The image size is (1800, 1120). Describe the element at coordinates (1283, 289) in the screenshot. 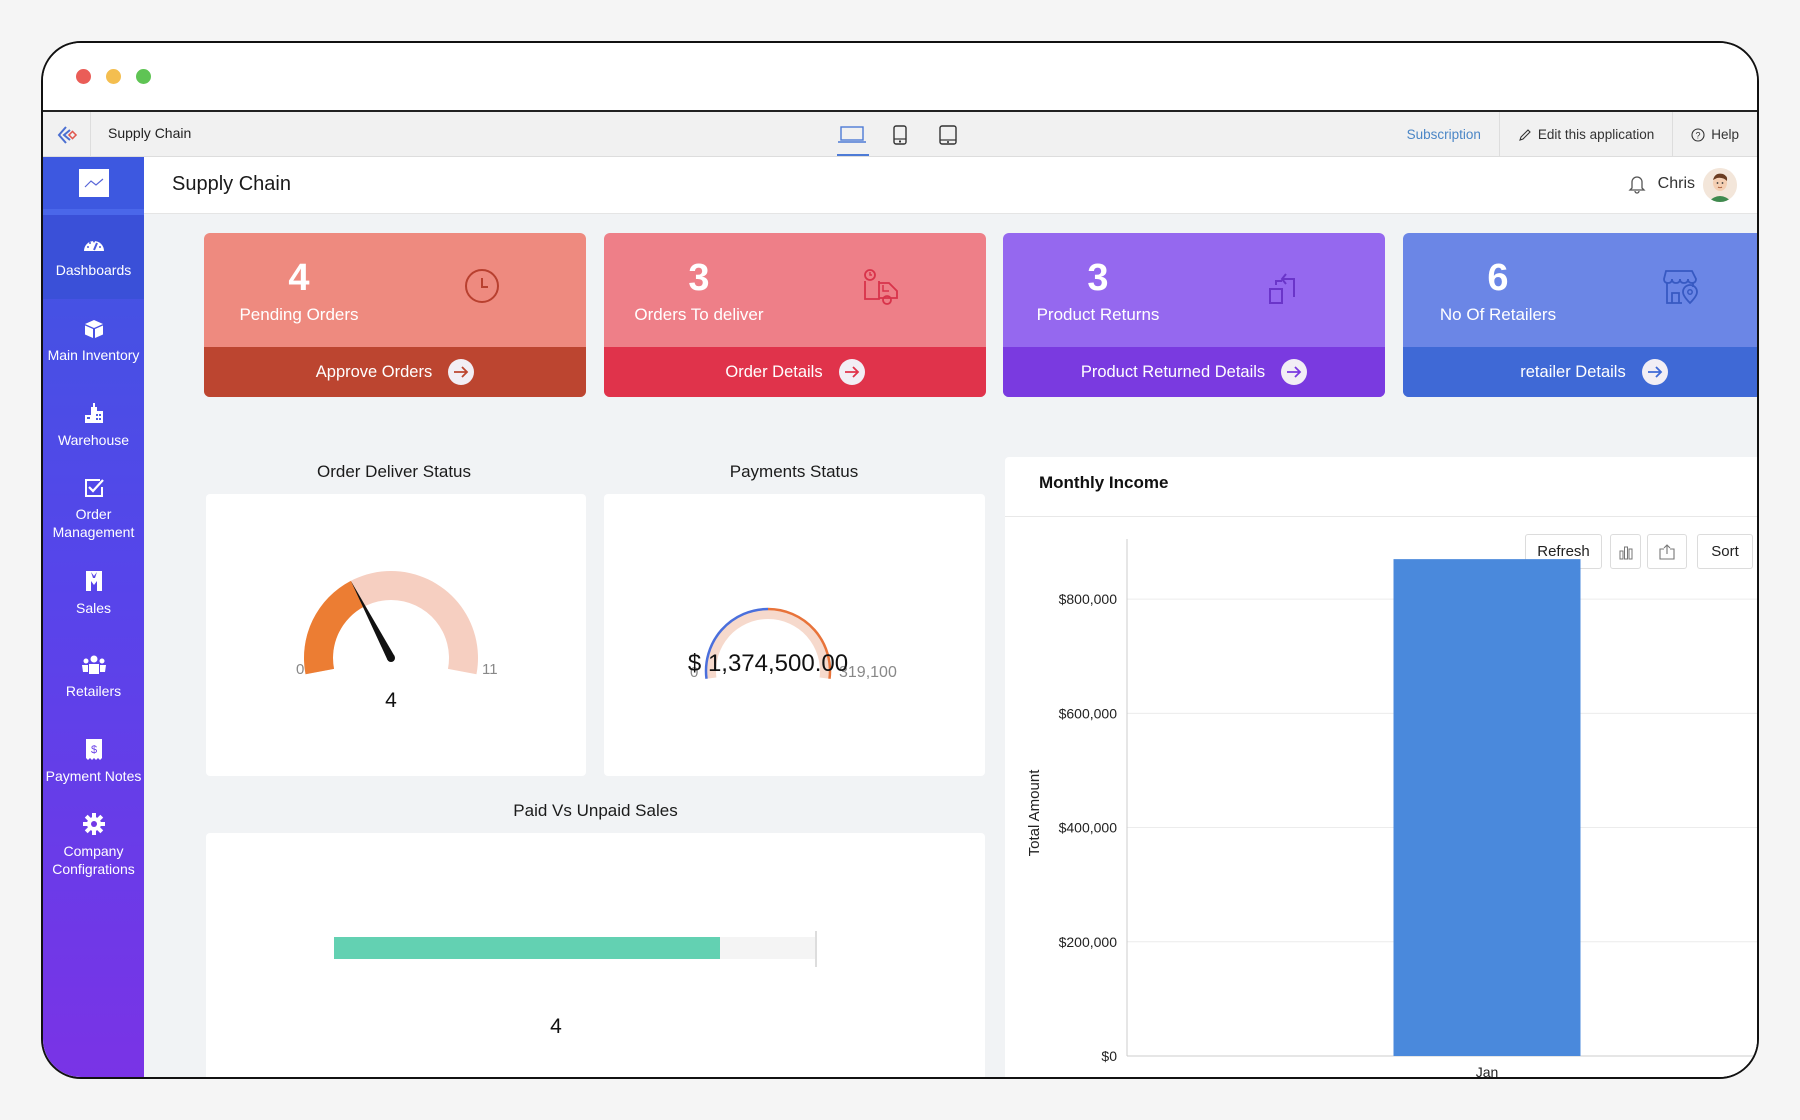

I see `return-box-icon` at that location.